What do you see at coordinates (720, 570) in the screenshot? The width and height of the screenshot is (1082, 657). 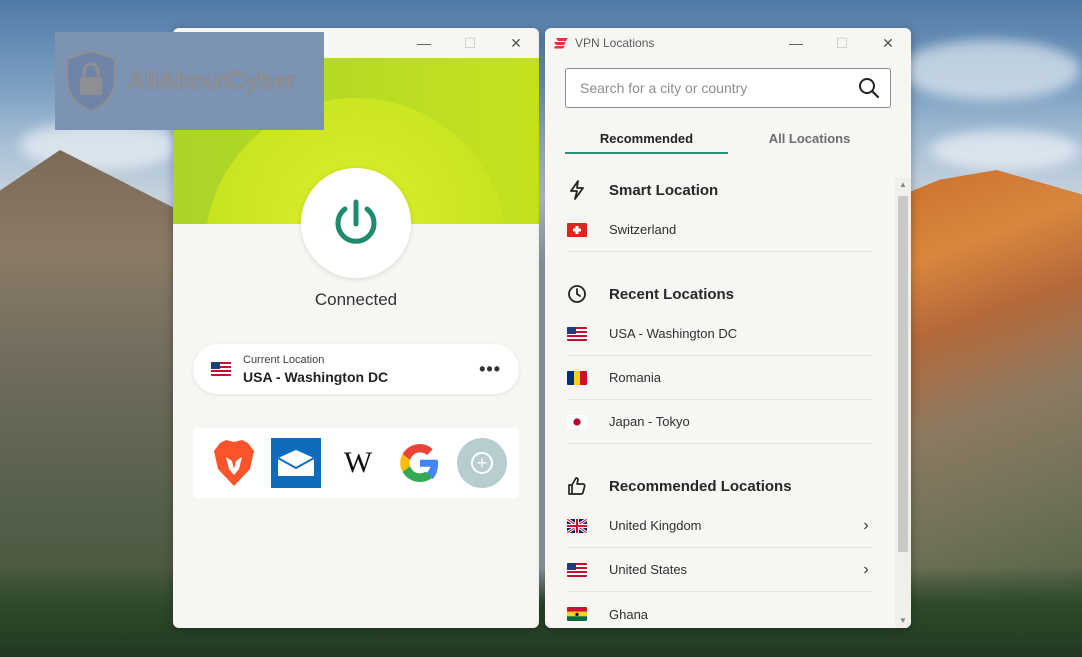 I see `list-item-united-states: United States ›` at bounding box center [720, 570].